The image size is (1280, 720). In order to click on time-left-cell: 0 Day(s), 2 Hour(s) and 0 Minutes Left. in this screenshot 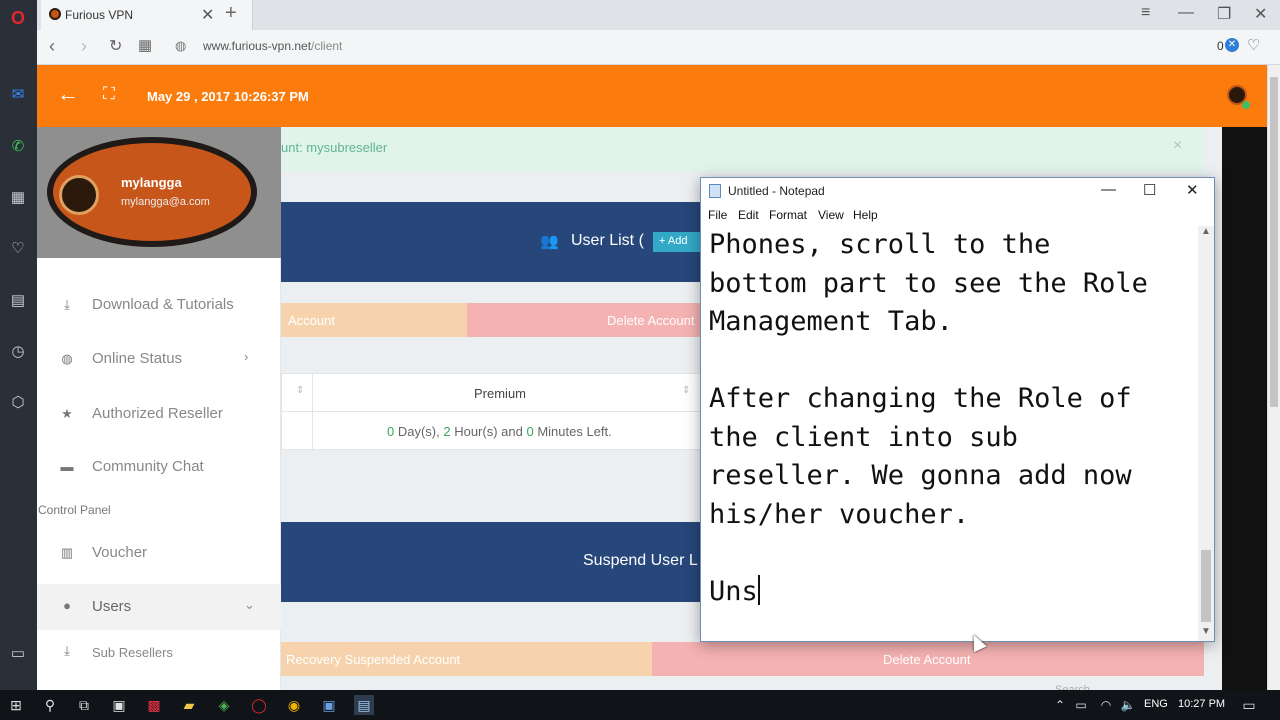, I will do `click(499, 431)`.